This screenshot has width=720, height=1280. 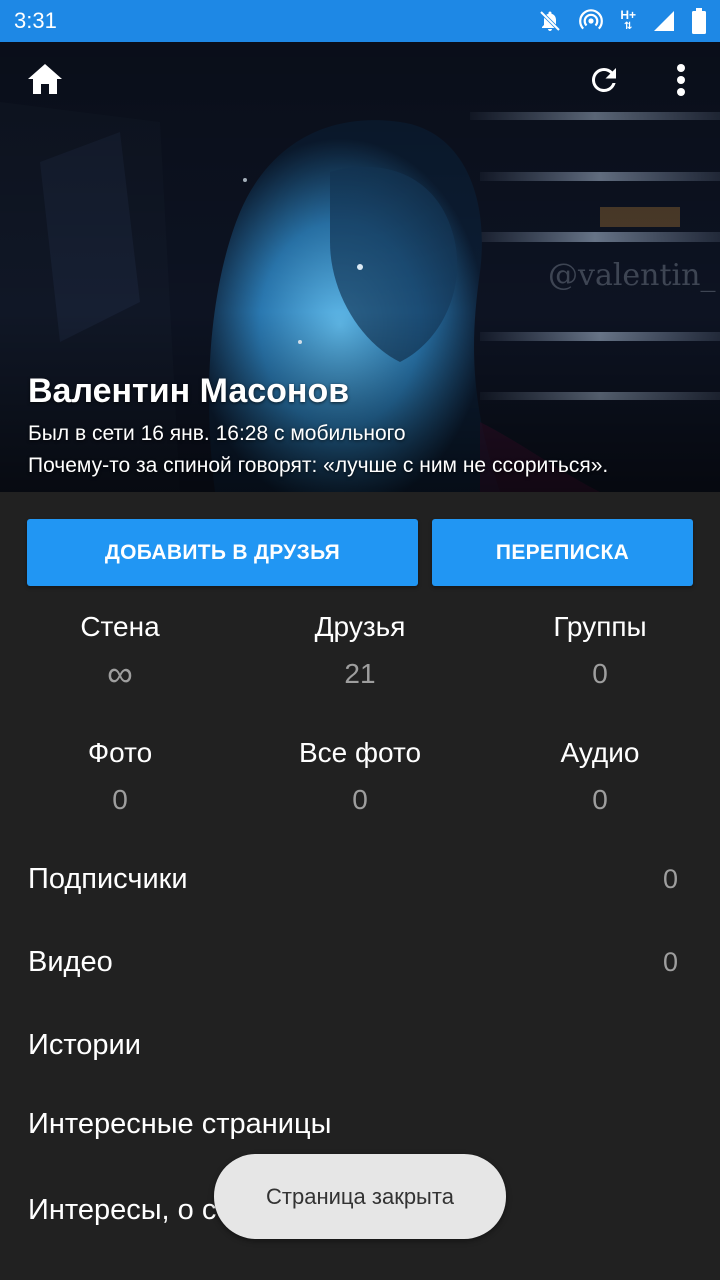 What do you see at coordinates (360, 879) in the screenshot?
I see `list-item-followers: Подписчики 0` at bounding box center [360, 879].